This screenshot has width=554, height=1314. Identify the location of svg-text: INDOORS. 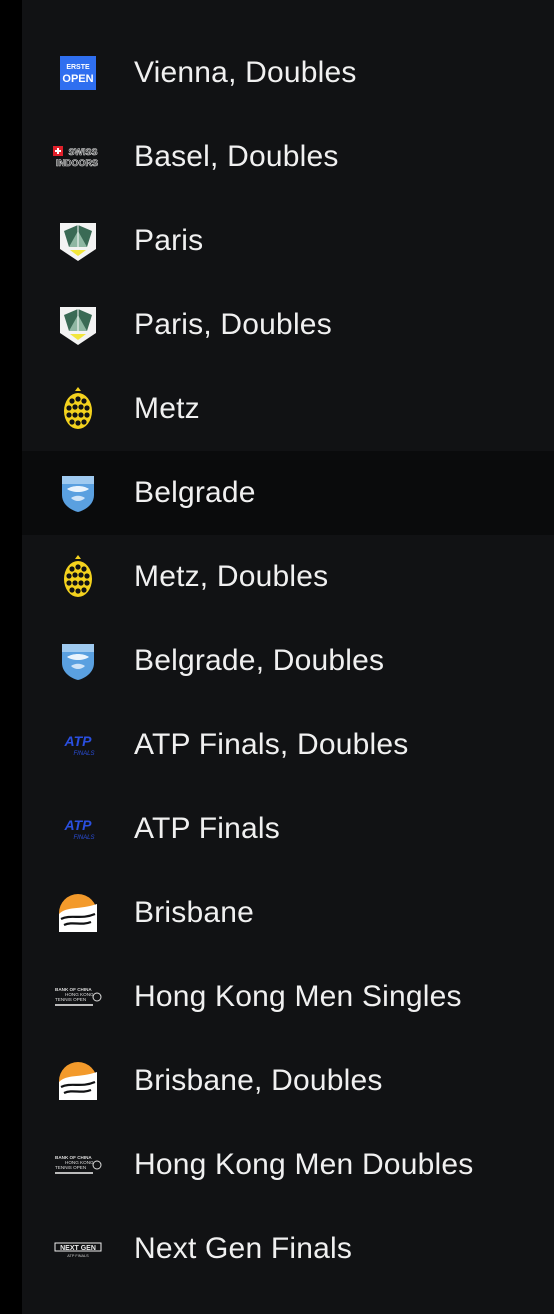
(77, 163).